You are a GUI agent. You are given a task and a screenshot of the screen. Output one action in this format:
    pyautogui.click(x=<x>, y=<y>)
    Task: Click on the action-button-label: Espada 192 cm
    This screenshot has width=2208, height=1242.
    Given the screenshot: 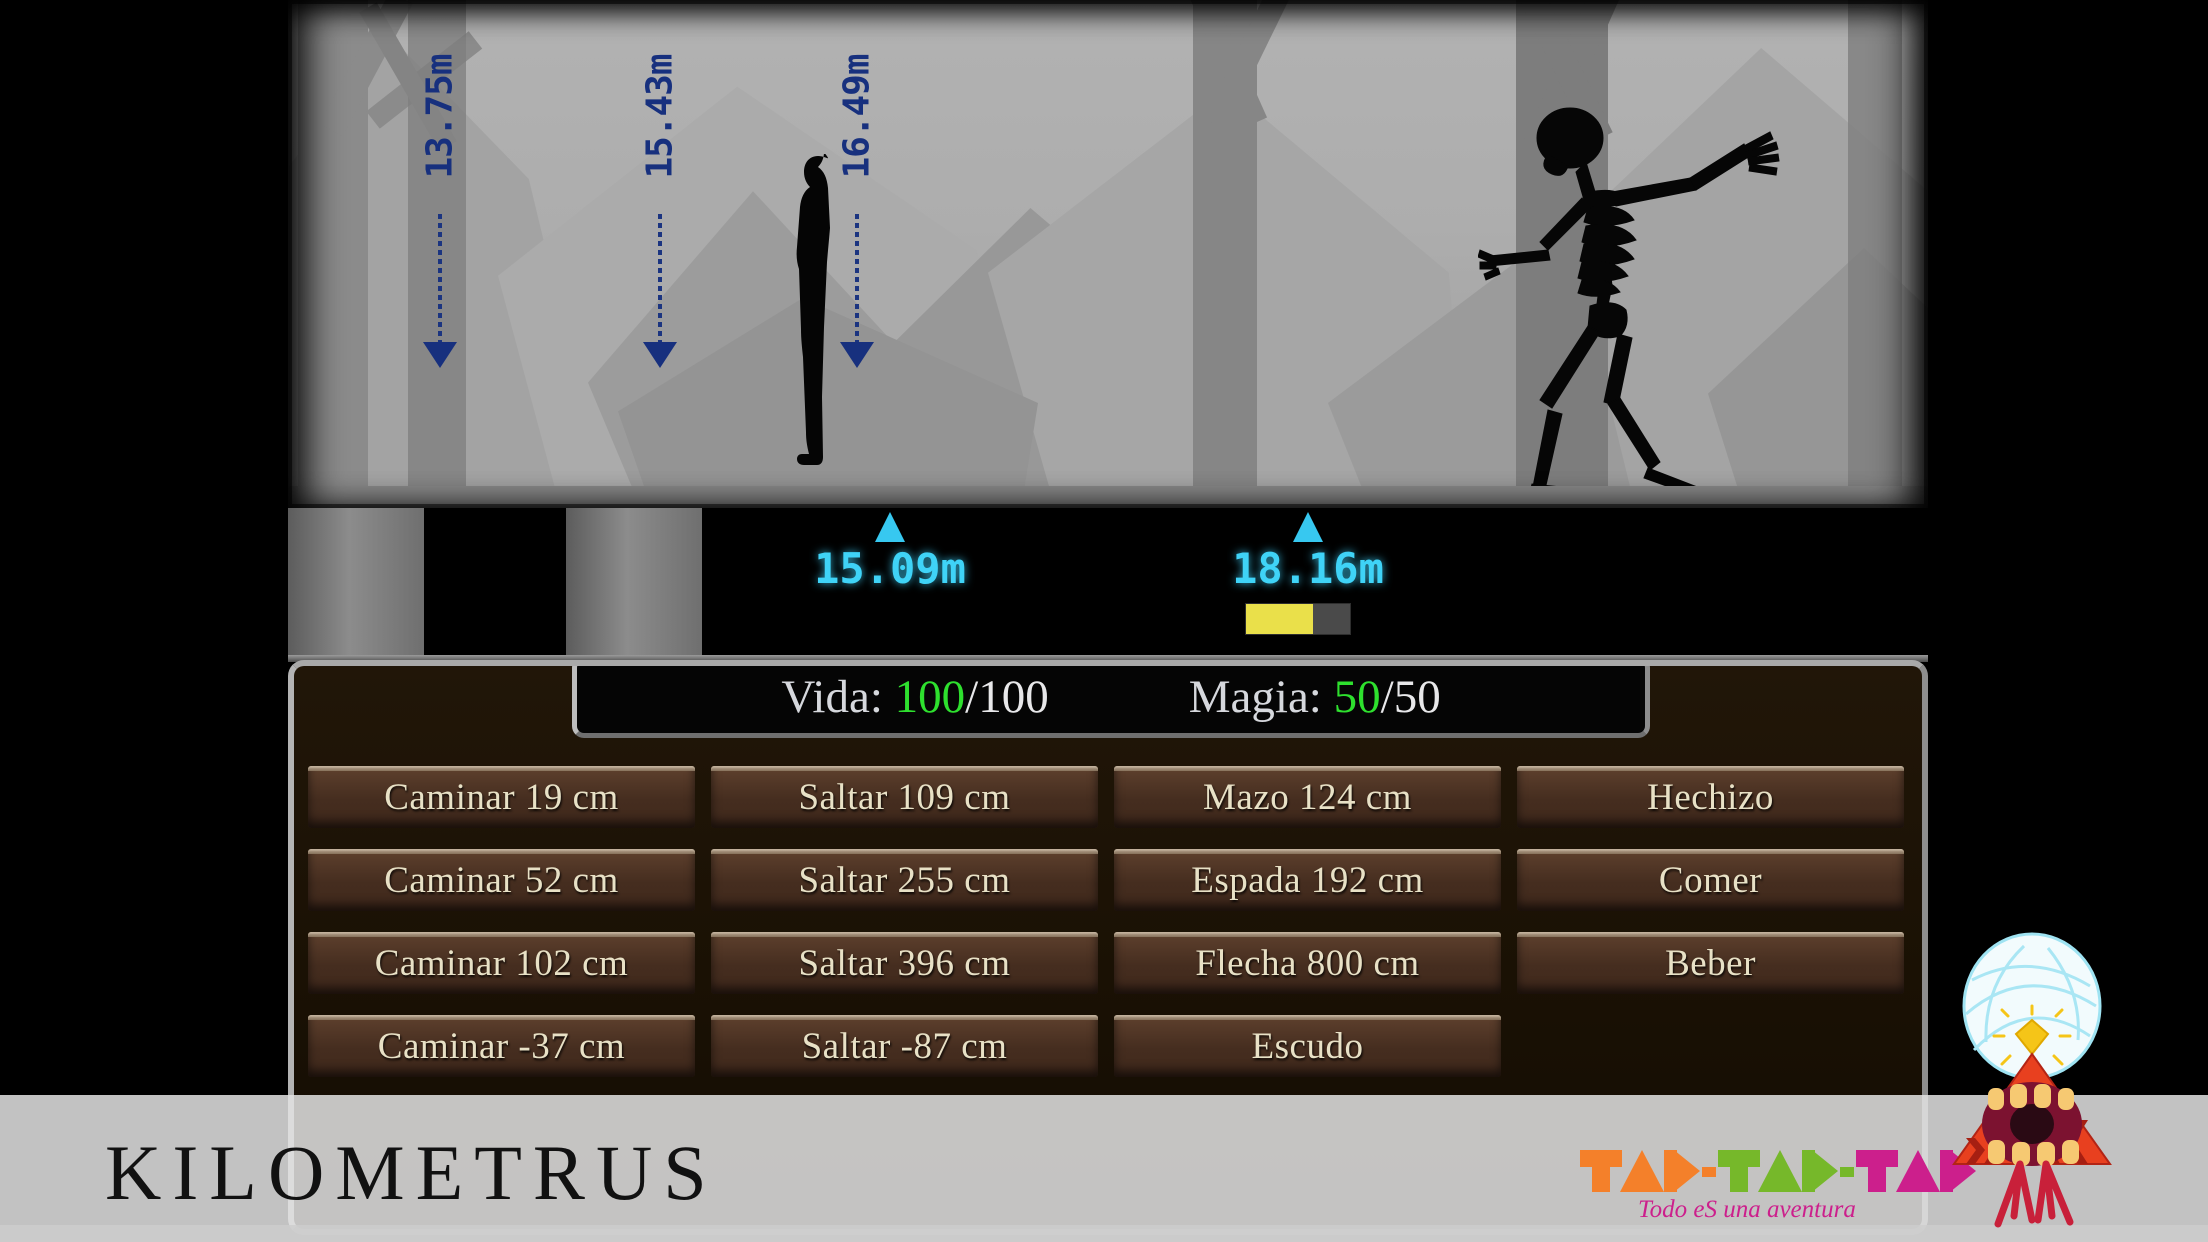 What is the action you would take?
    pyautogui.click(x=1307, y=880)
    